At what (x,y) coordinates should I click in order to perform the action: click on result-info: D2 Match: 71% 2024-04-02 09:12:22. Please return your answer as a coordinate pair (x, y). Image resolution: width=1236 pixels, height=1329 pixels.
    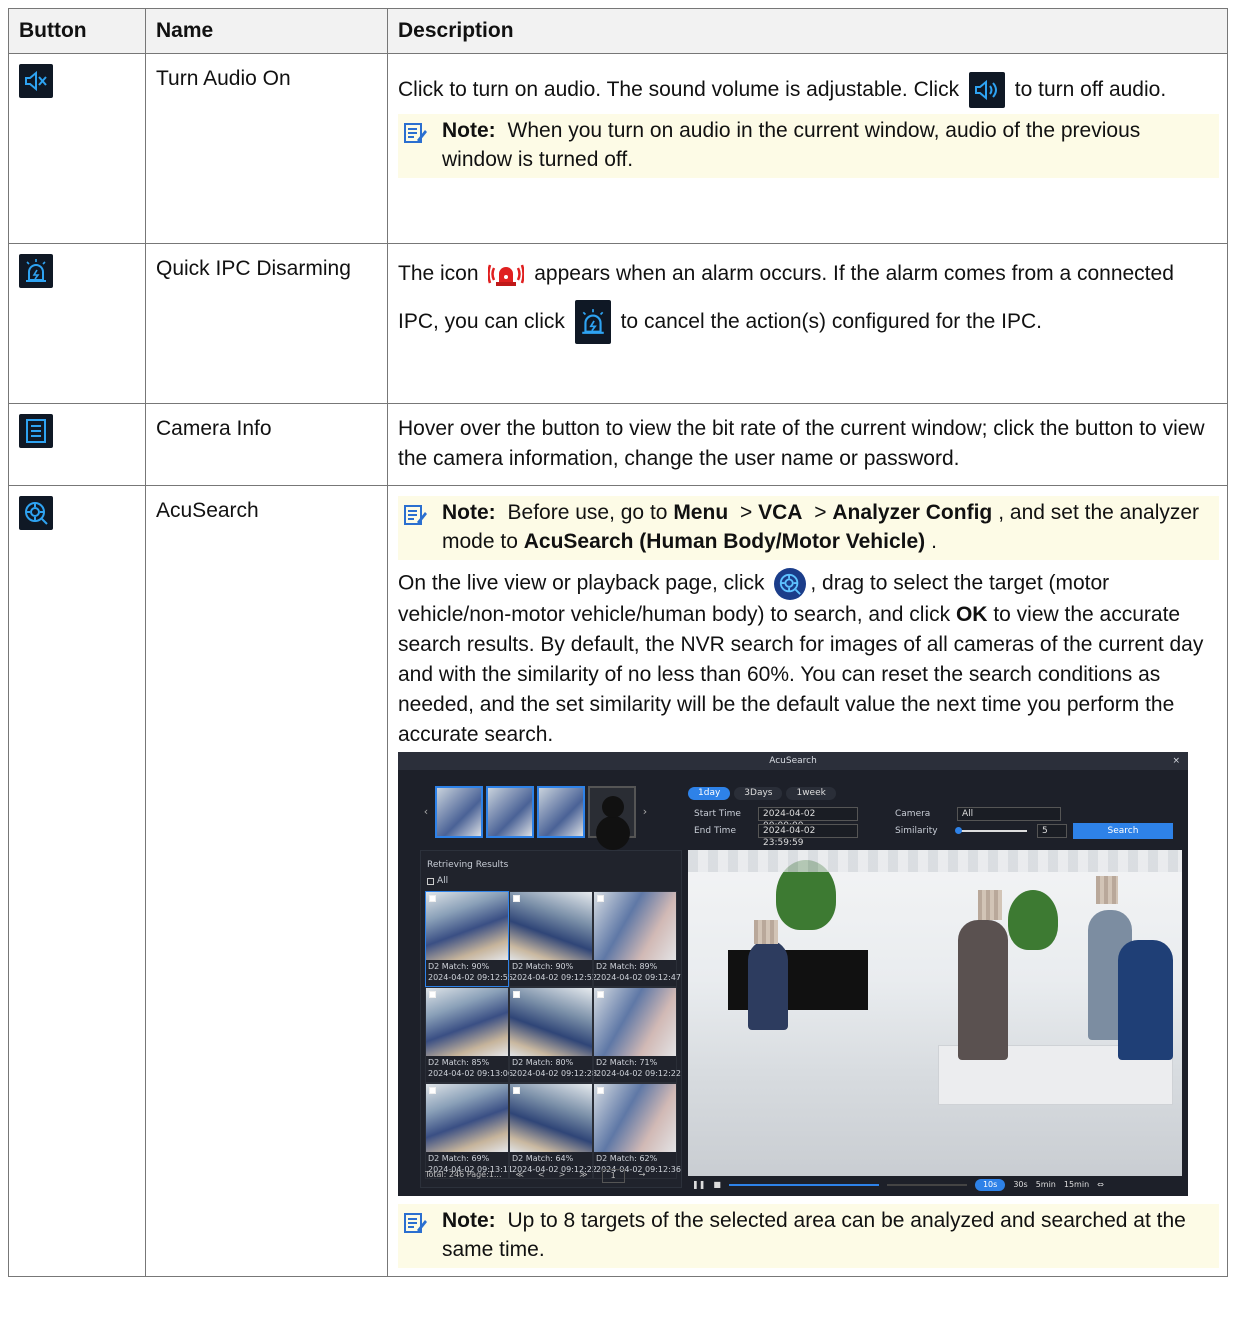
    Looking at the image, I should click on (637, 1068).